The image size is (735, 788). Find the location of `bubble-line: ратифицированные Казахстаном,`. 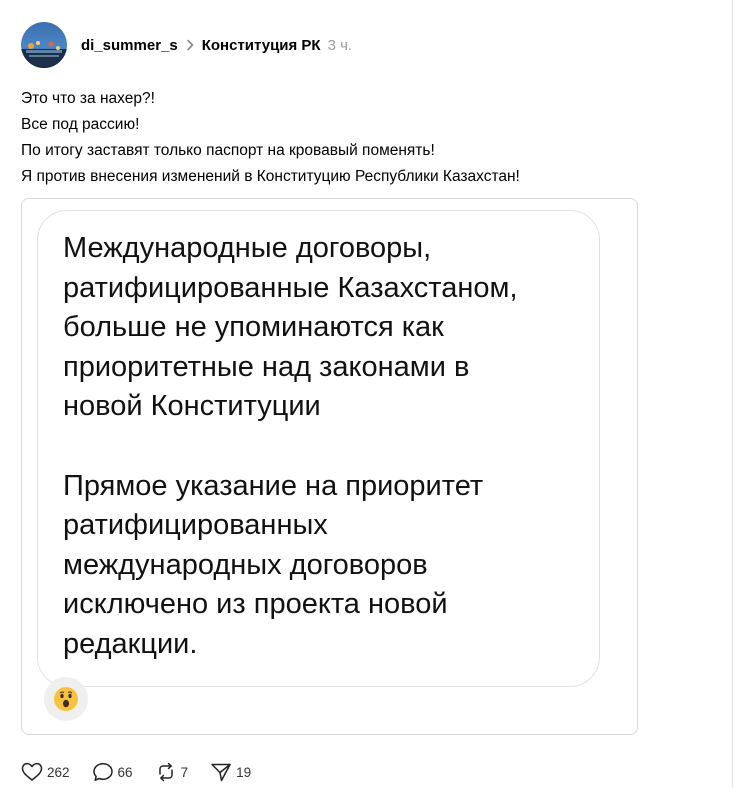

bubble-line: ратифицированные Казахстаном, is located at coordinates (290, 287).